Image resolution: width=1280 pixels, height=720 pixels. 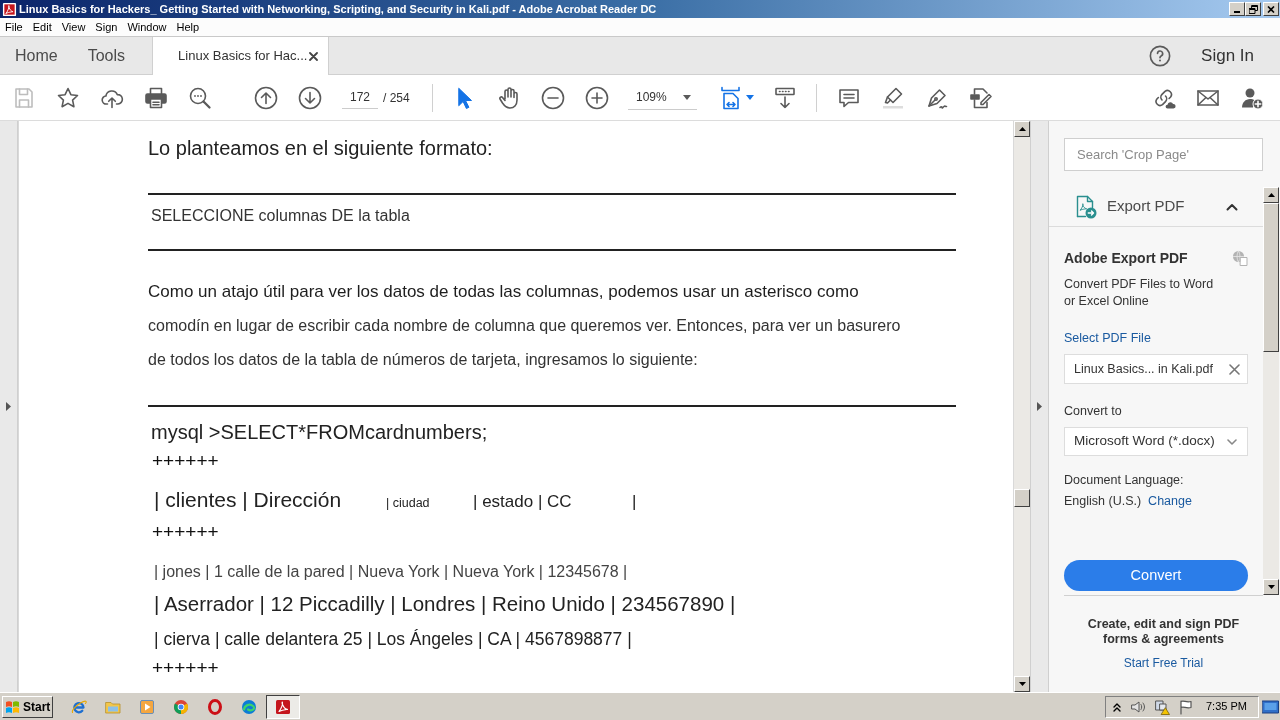 I want to click on select-file-link: Select PDF File, so click(x=1107, y=338).